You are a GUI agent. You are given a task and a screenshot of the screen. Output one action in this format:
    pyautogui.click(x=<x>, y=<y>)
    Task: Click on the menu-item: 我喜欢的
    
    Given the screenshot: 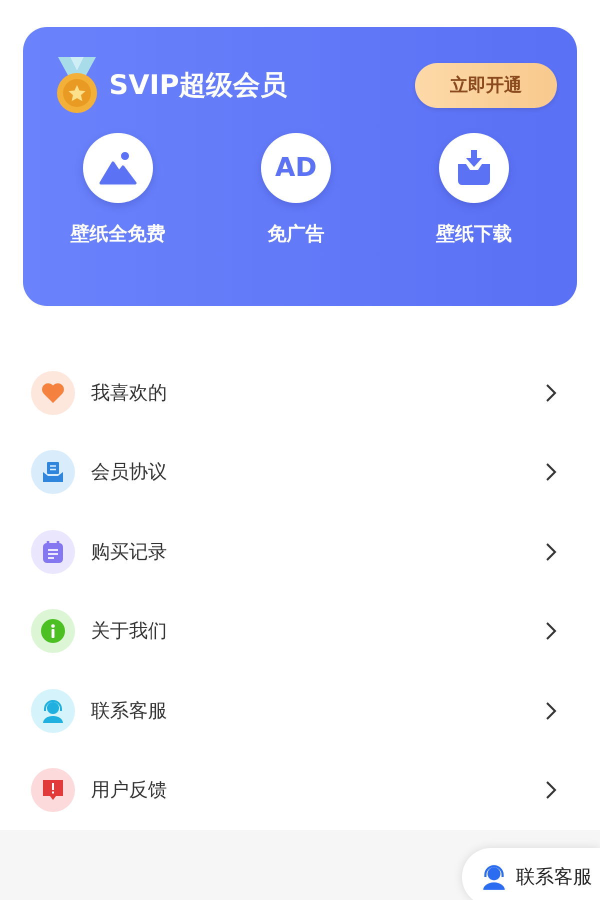 What is the action you would take?
    pyautogui.click(x=300, y=392)
    